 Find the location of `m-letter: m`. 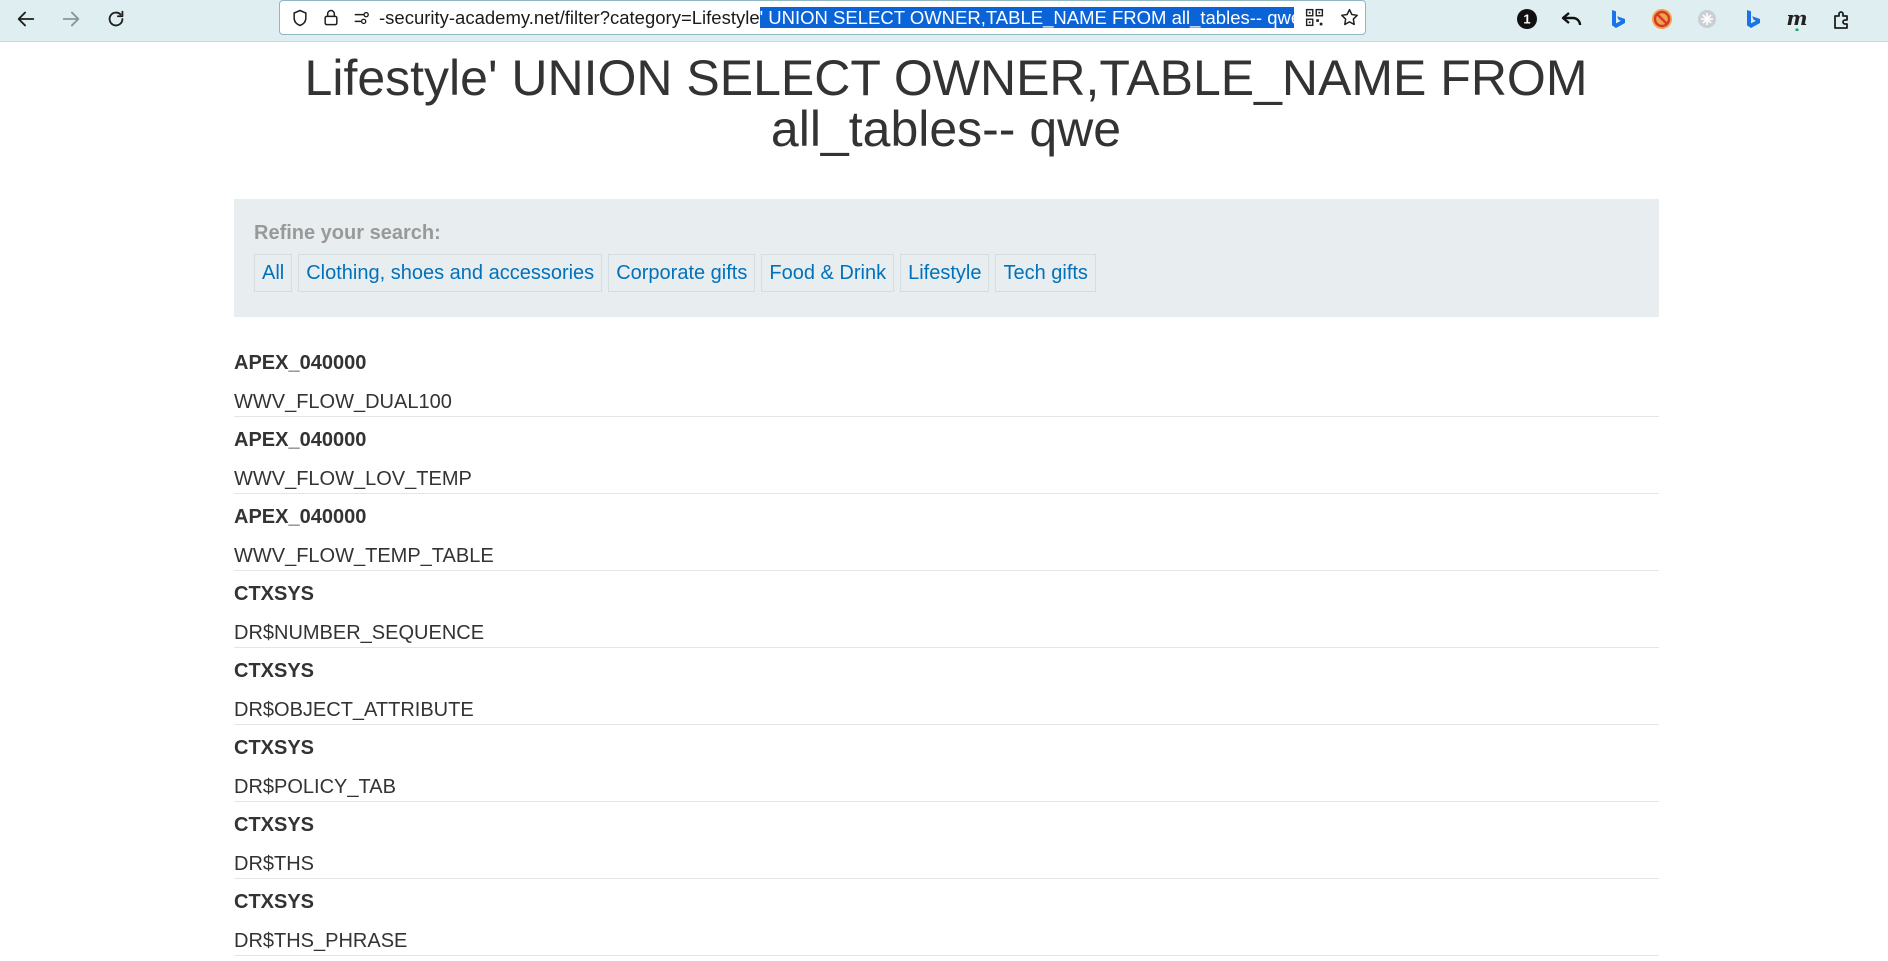

m-letter: m is located at coordinates (1796, 18).